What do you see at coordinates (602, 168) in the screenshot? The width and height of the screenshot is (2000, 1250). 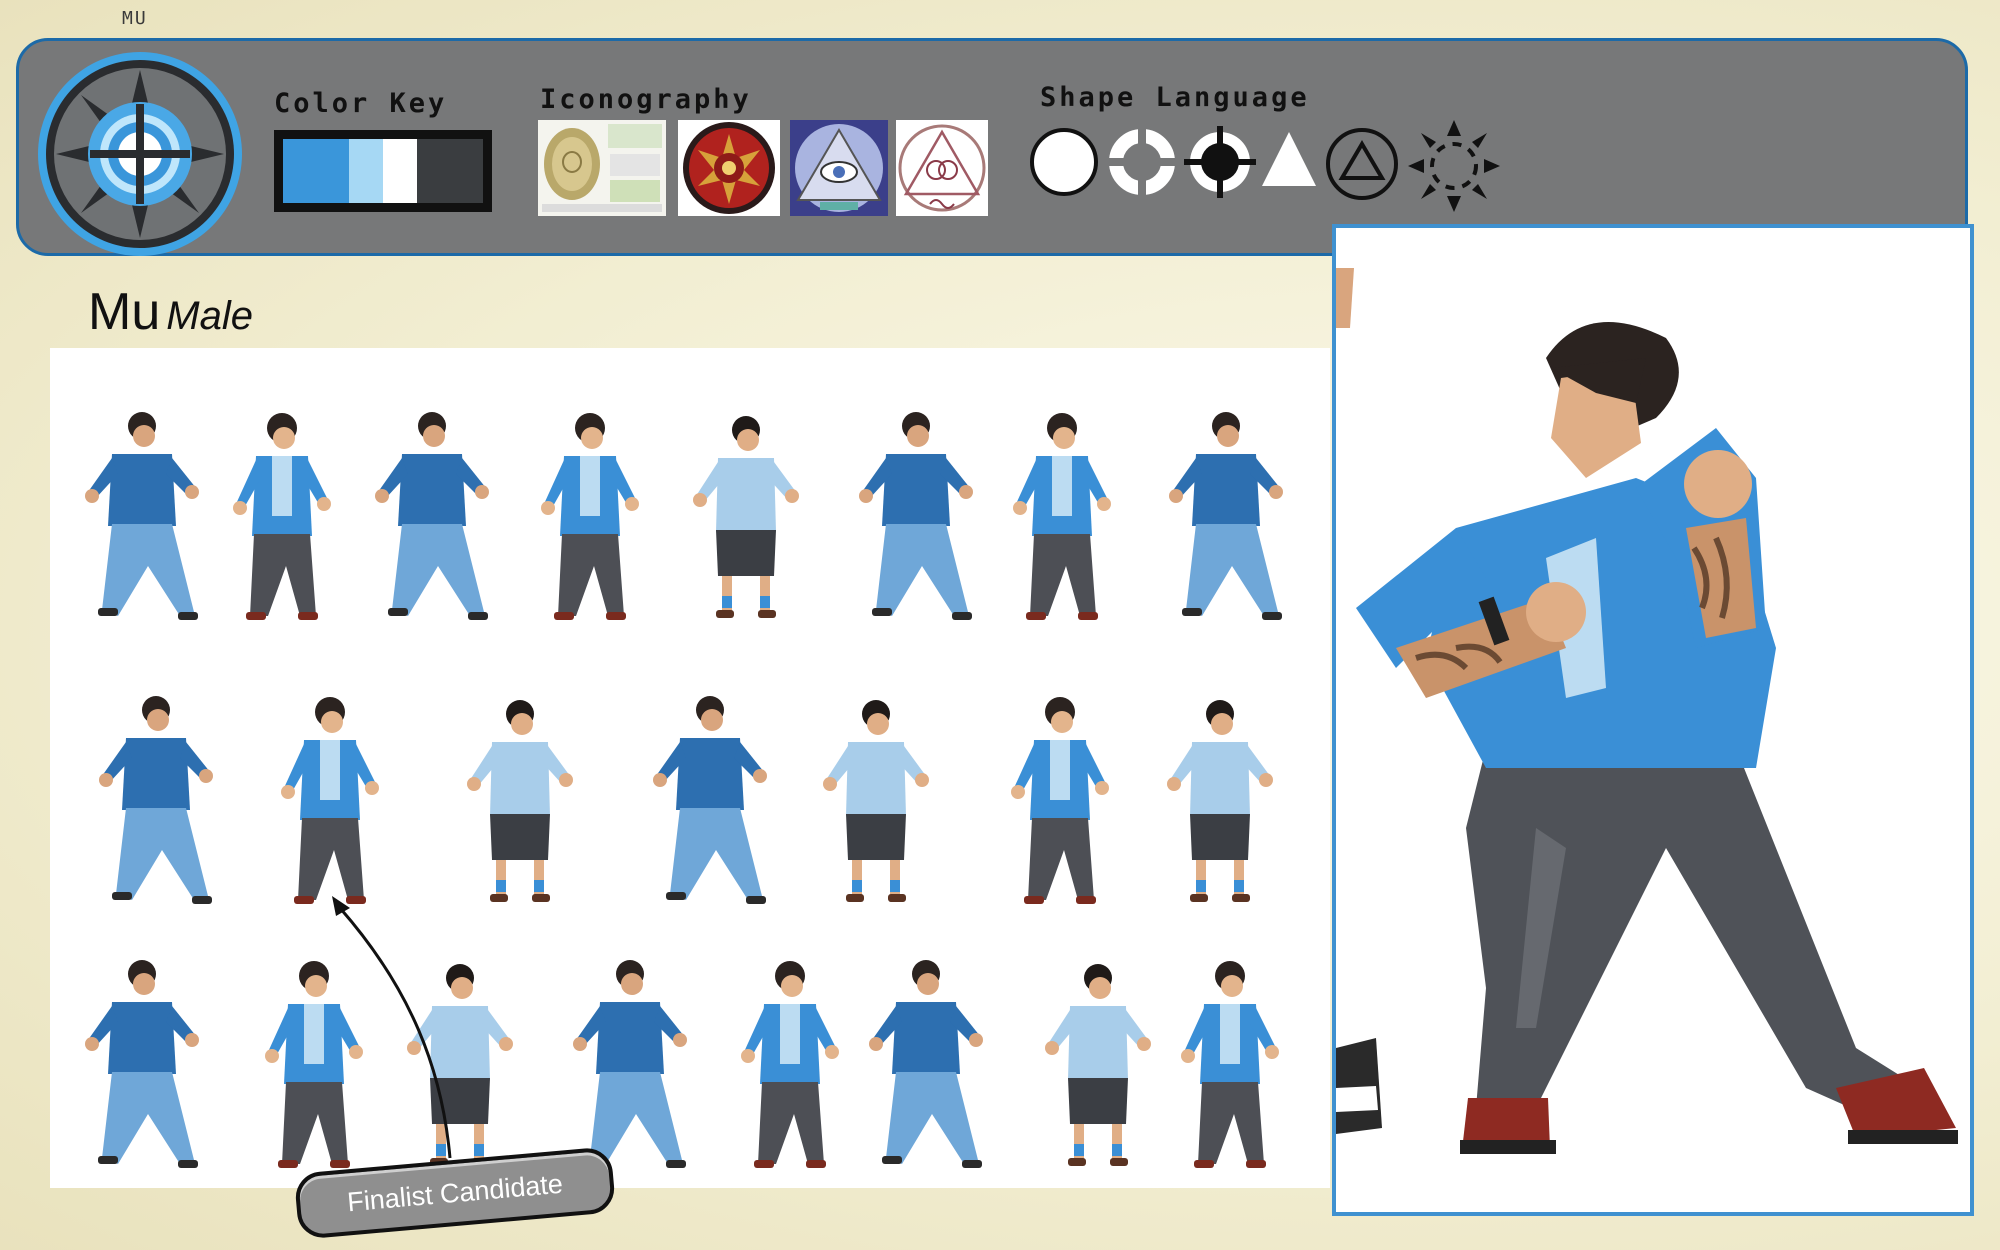 I see `reference-sheet-icon` at bounding box center [602, 168].